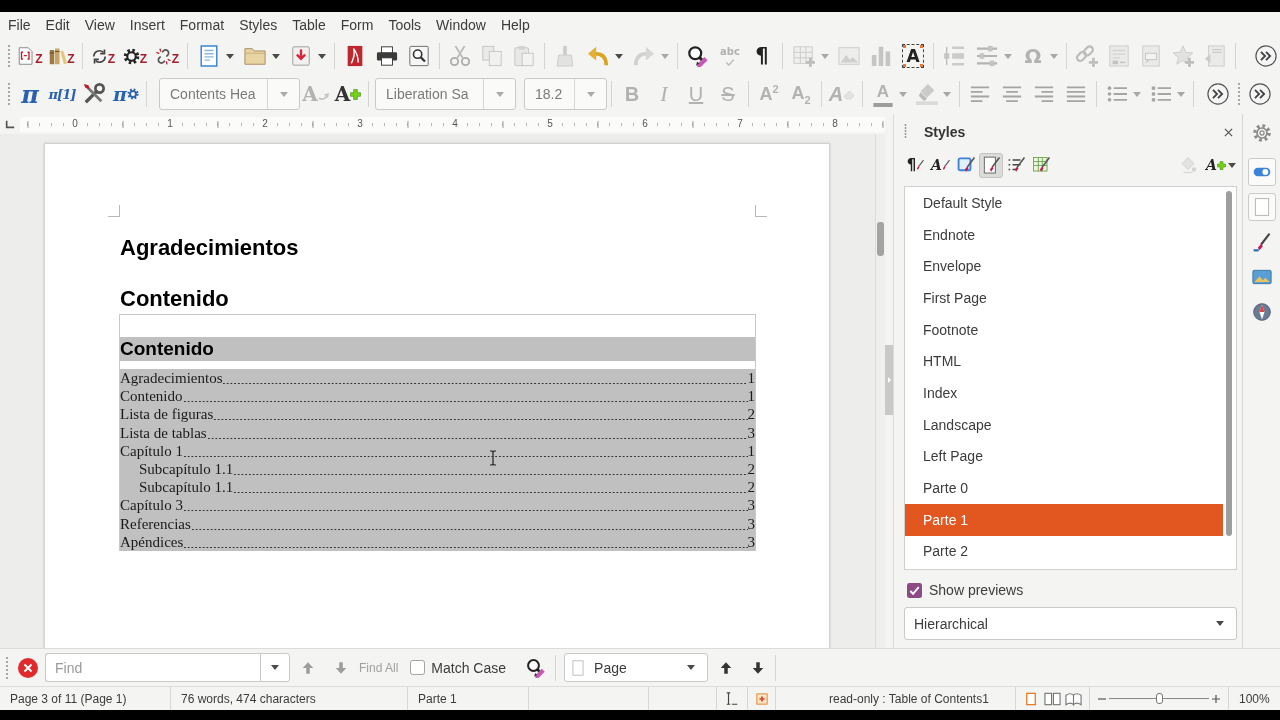  I want to click on align-left-icon, so click(980, 94).